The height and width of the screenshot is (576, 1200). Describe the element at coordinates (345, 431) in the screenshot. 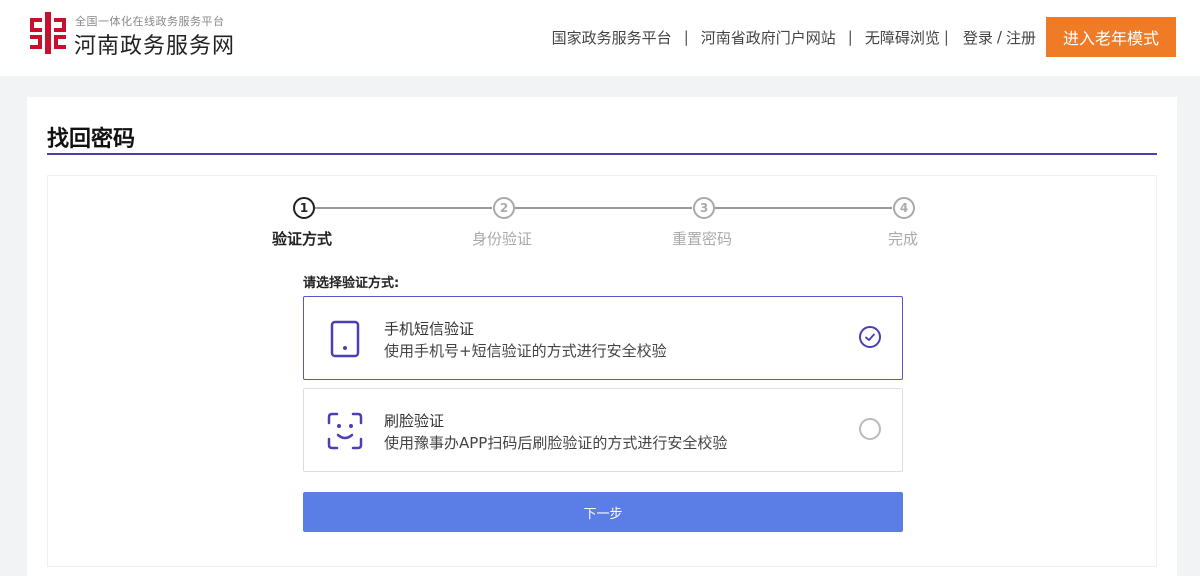

I see `face-scan-icon` at that location.